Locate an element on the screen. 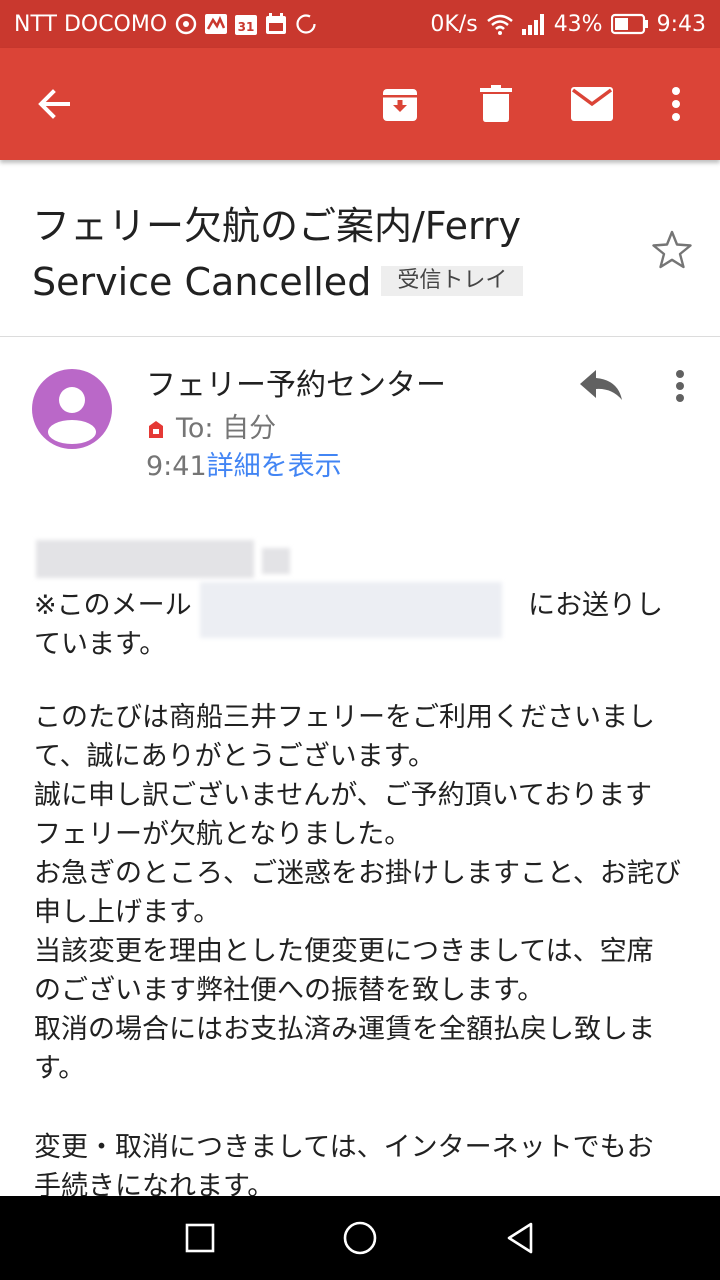  calendar-31-icon: 31 is located at coordinates (246, 24).